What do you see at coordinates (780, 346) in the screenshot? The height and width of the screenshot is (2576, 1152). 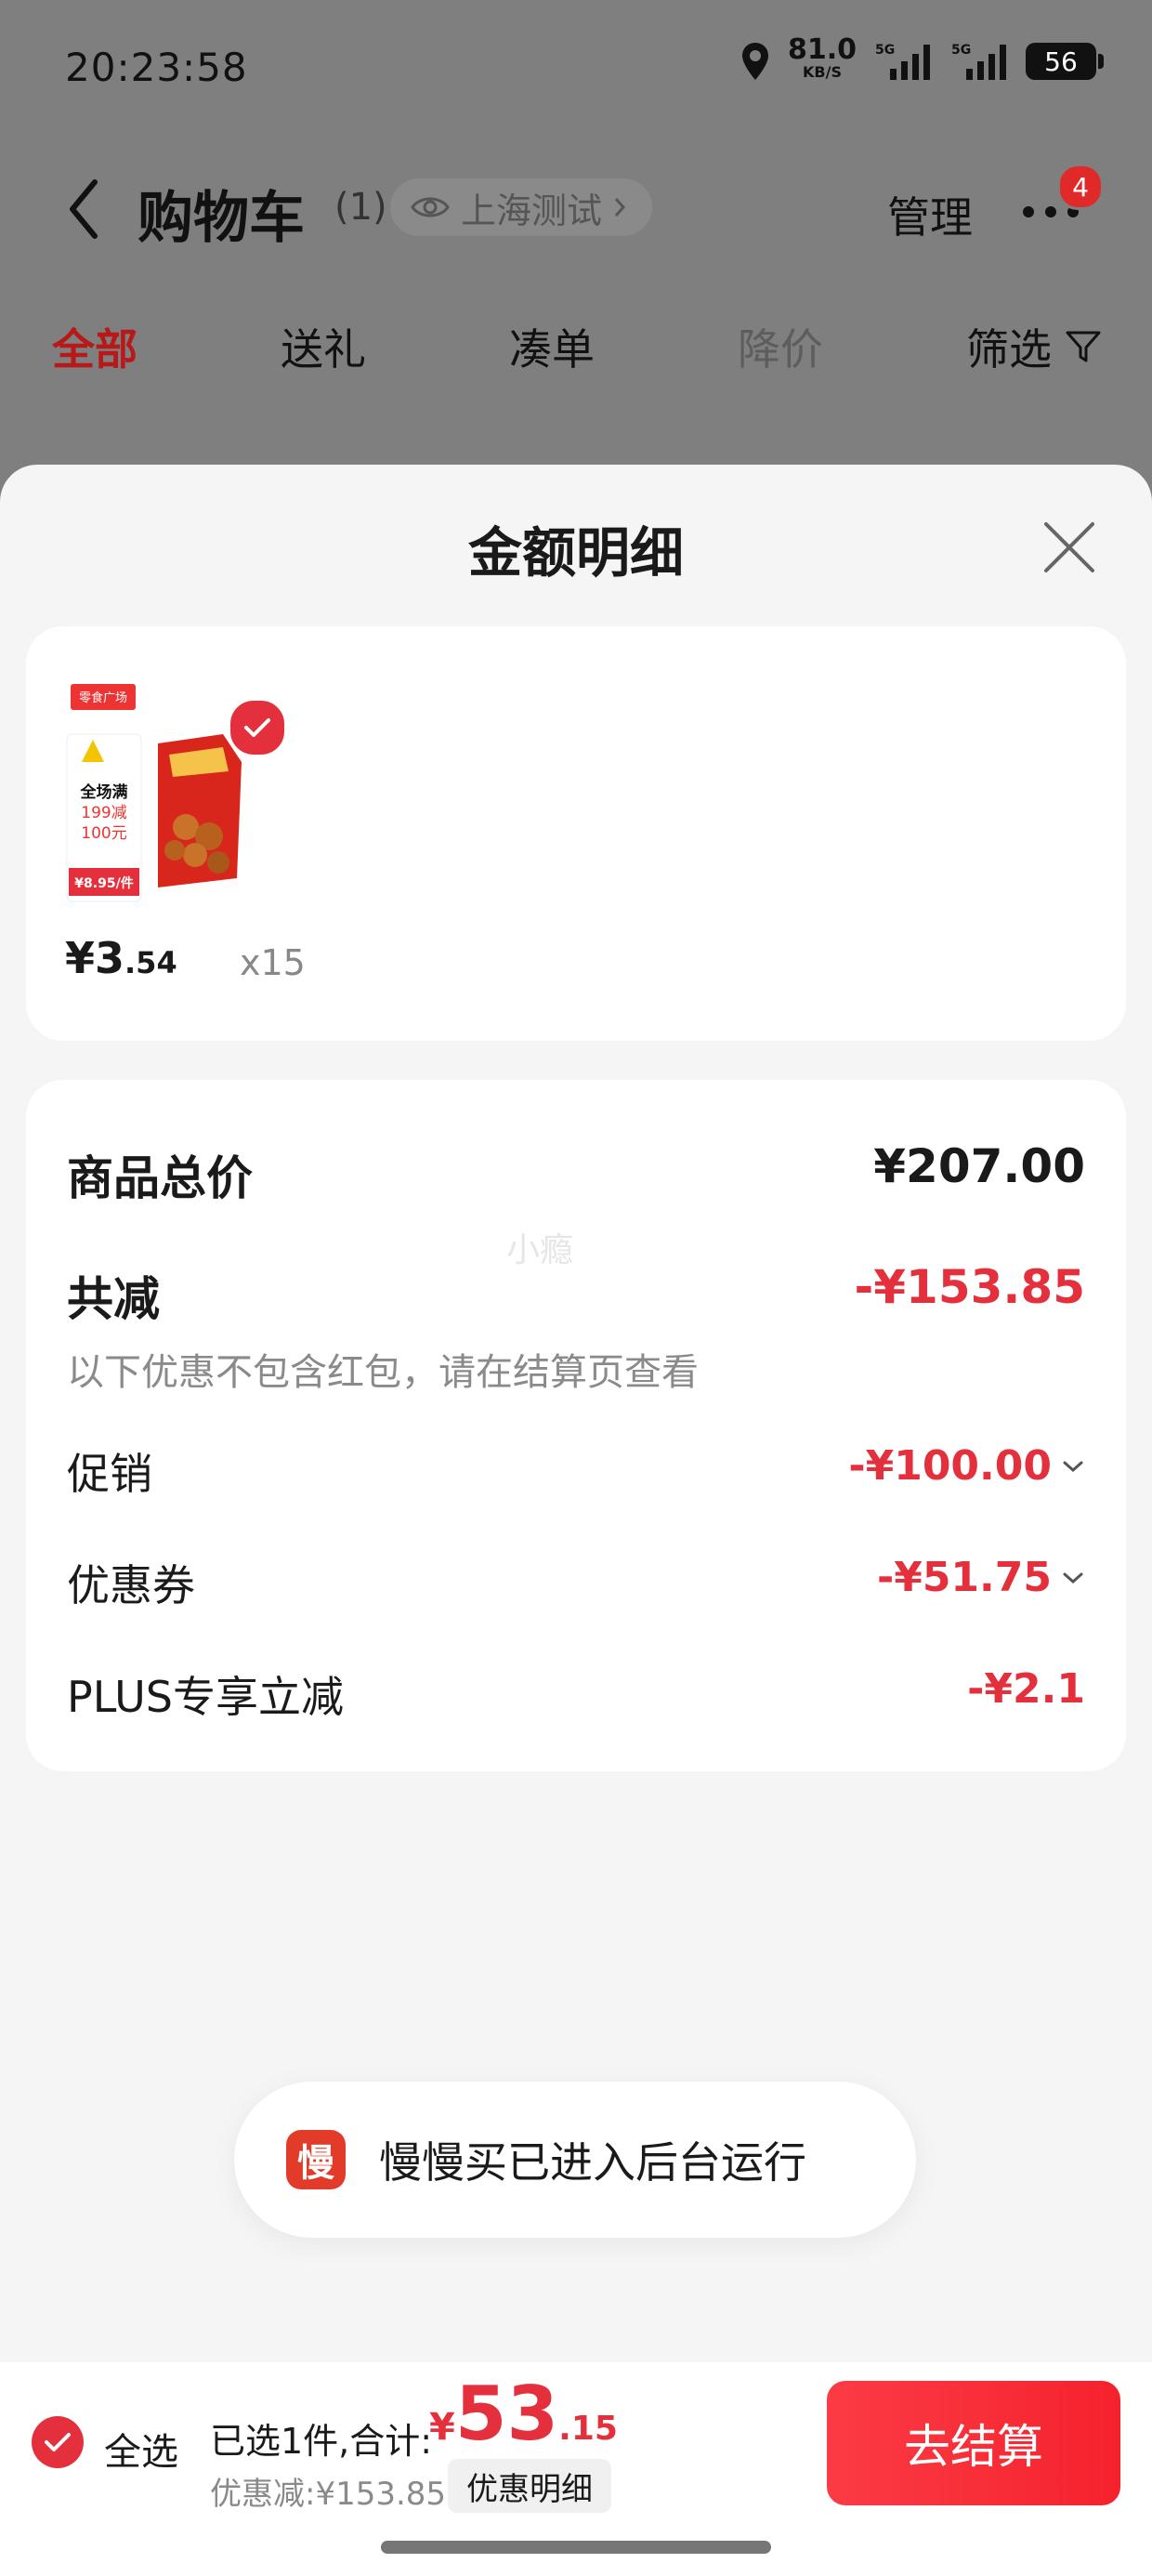 I see `tab-price-drop: 降价` at bounding box center [780, 346].